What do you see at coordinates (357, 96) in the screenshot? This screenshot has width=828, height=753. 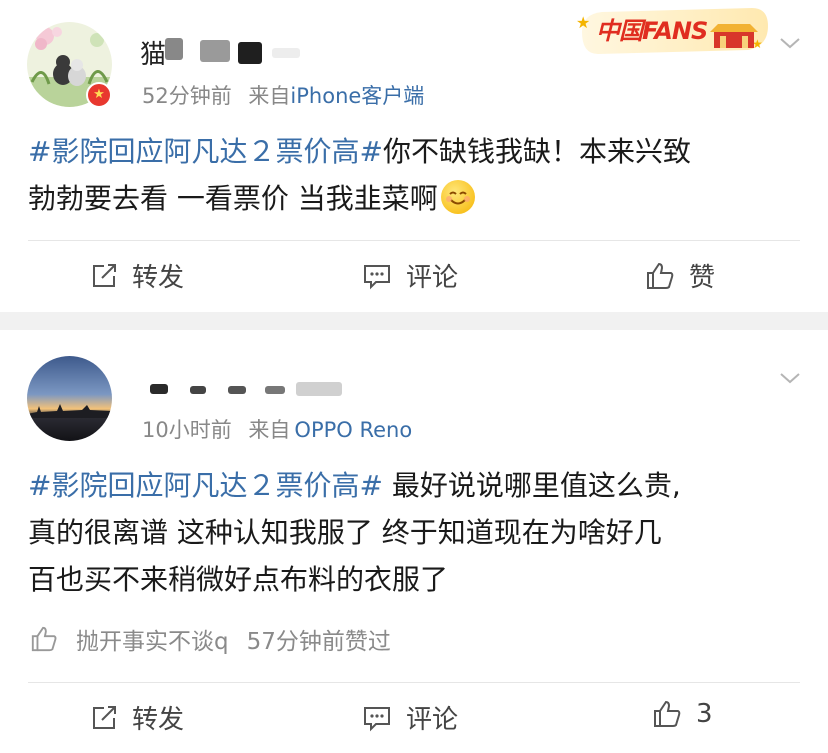 I see `post-source: iPhone客户端` at bounding box center [357, 96].